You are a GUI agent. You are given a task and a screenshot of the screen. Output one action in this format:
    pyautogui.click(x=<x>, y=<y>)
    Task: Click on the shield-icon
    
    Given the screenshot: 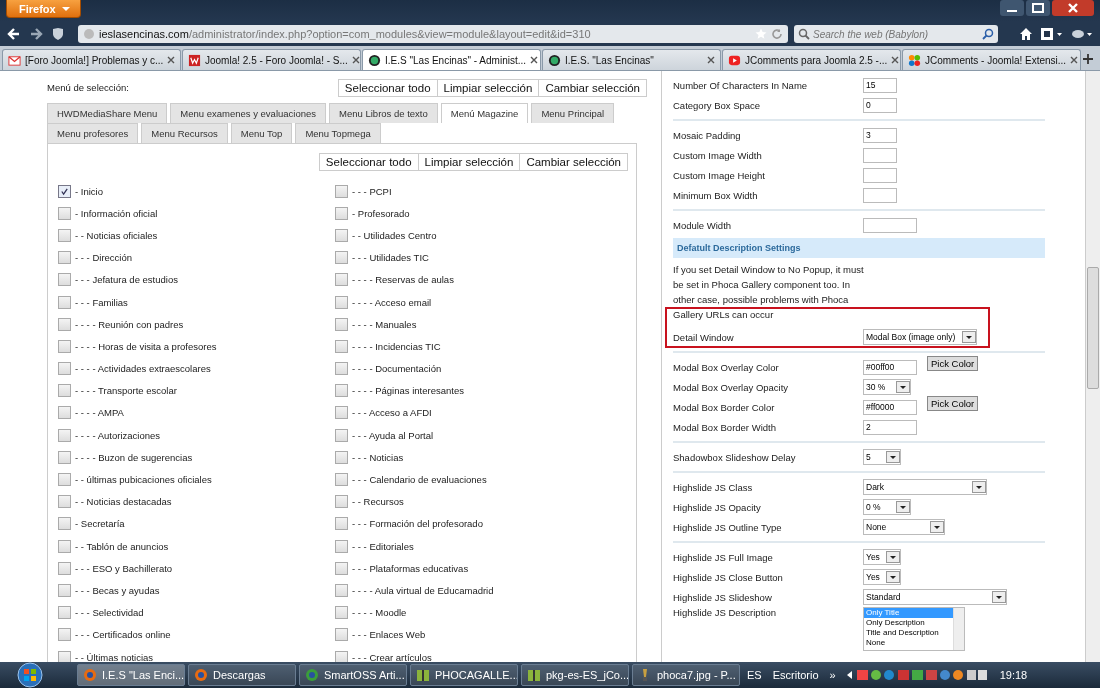 What is the action you would take?
    pyautogui.click(x=58, y=34)
    